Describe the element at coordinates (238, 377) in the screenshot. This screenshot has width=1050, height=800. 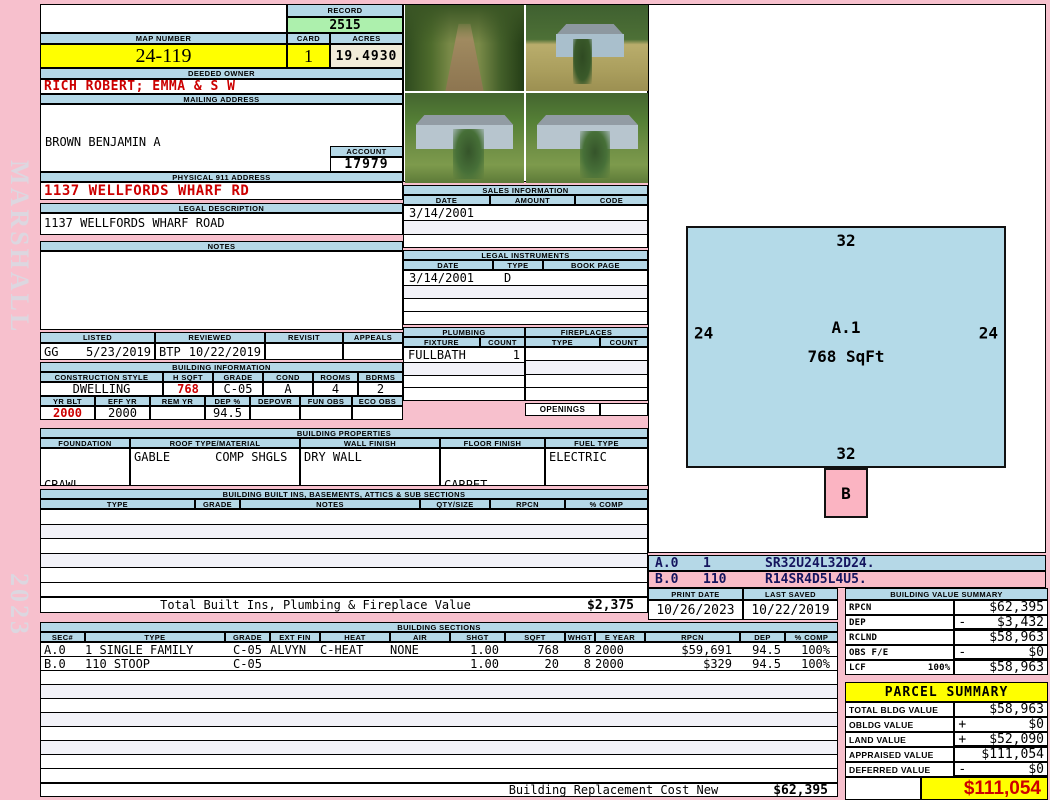
I see `grade-label: GRADE` at that location.